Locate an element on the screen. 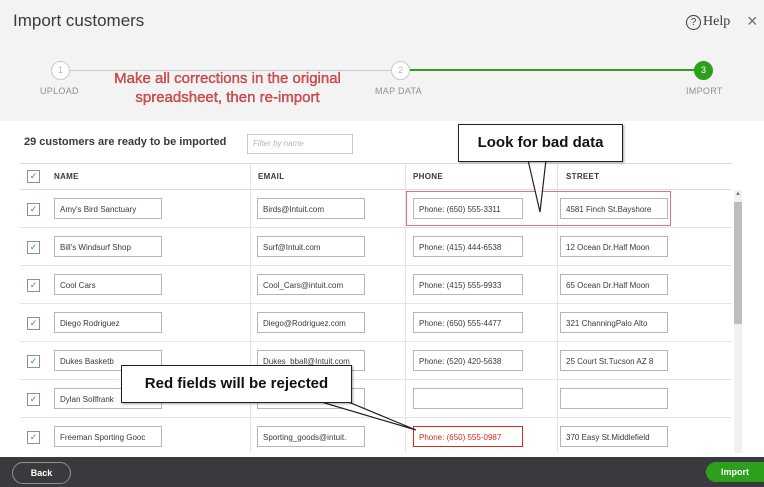  bad-data-pointer is located at coordinates (537, 186).